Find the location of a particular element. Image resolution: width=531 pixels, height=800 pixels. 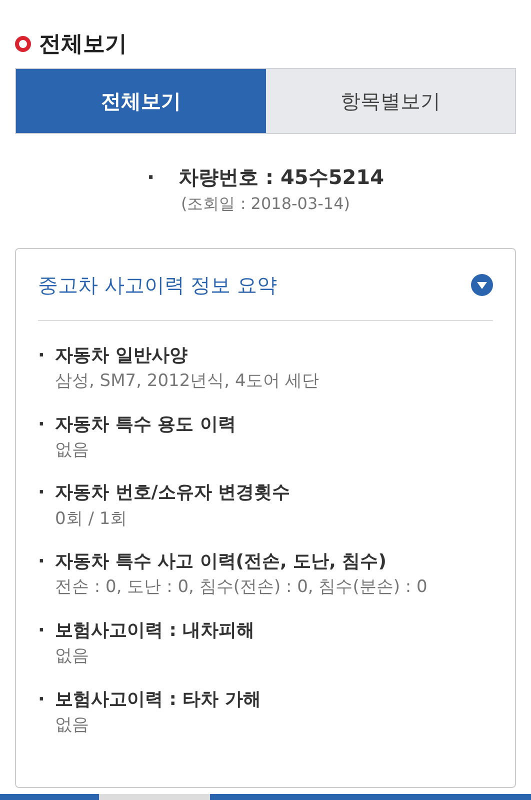

vehicle-number: 차량번호 : 45수5214 is located at coordinates (281, 177).